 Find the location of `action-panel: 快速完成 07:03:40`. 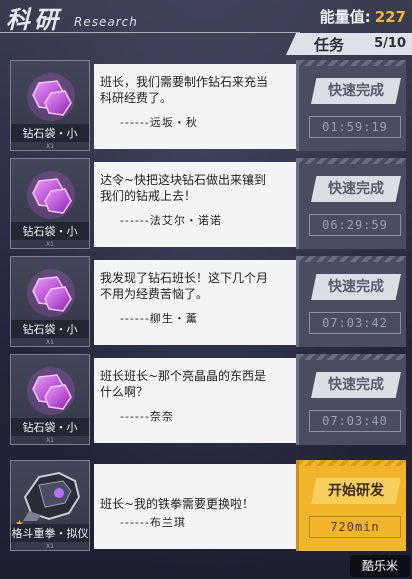

action-panel: 快速完成 07:03:40 is located at coordinates (351, 399).